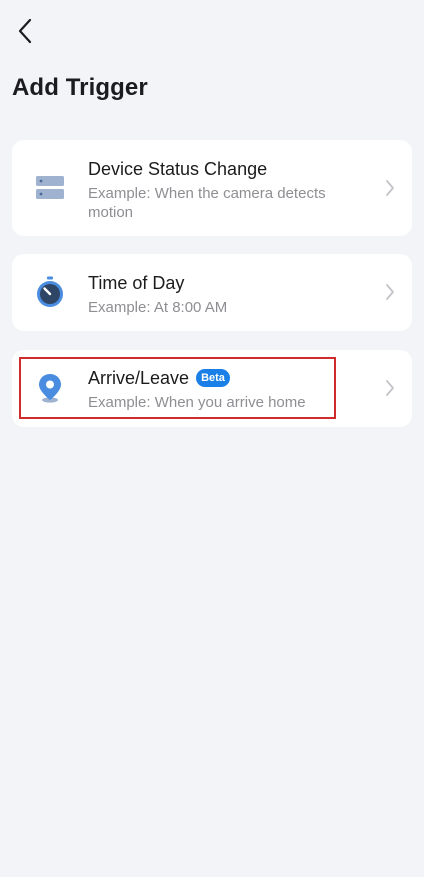 This screenshot has height=877, width=424. What do you see at coordinates (136, 283) in the screenshot?
I see `trigger-title: Time of Day` at bounding box center [136, 283].